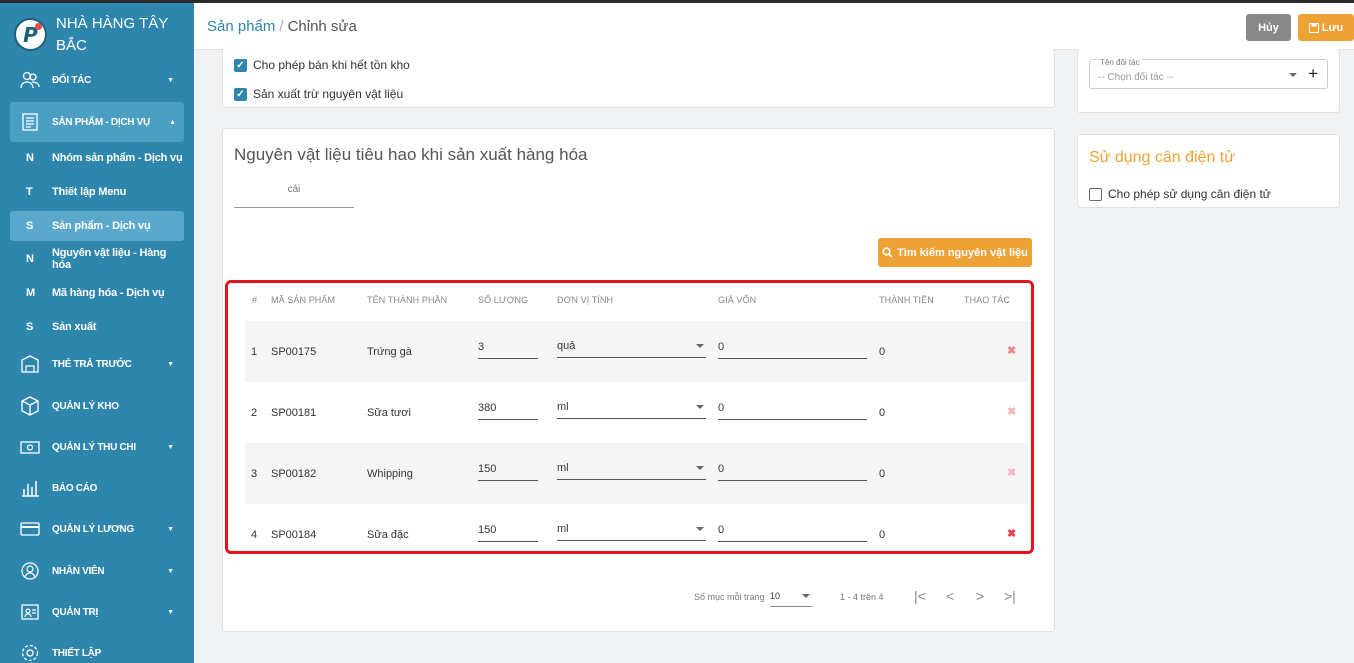  Describe the element at coordinates (72, 80) in the screenshot. I see `sidebar-item-label: ĐỐI TÁC` at that location.